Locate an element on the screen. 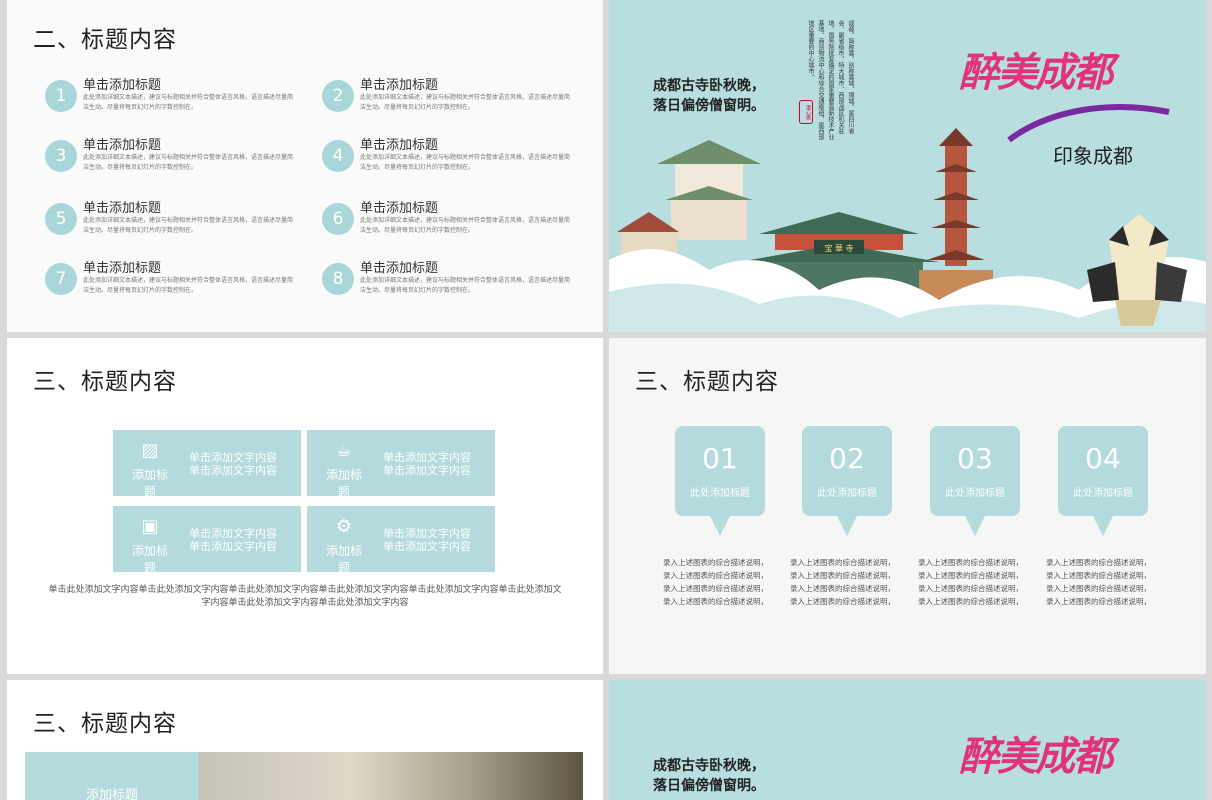  bubble-number: 02 is located at coordinates (847, 458).